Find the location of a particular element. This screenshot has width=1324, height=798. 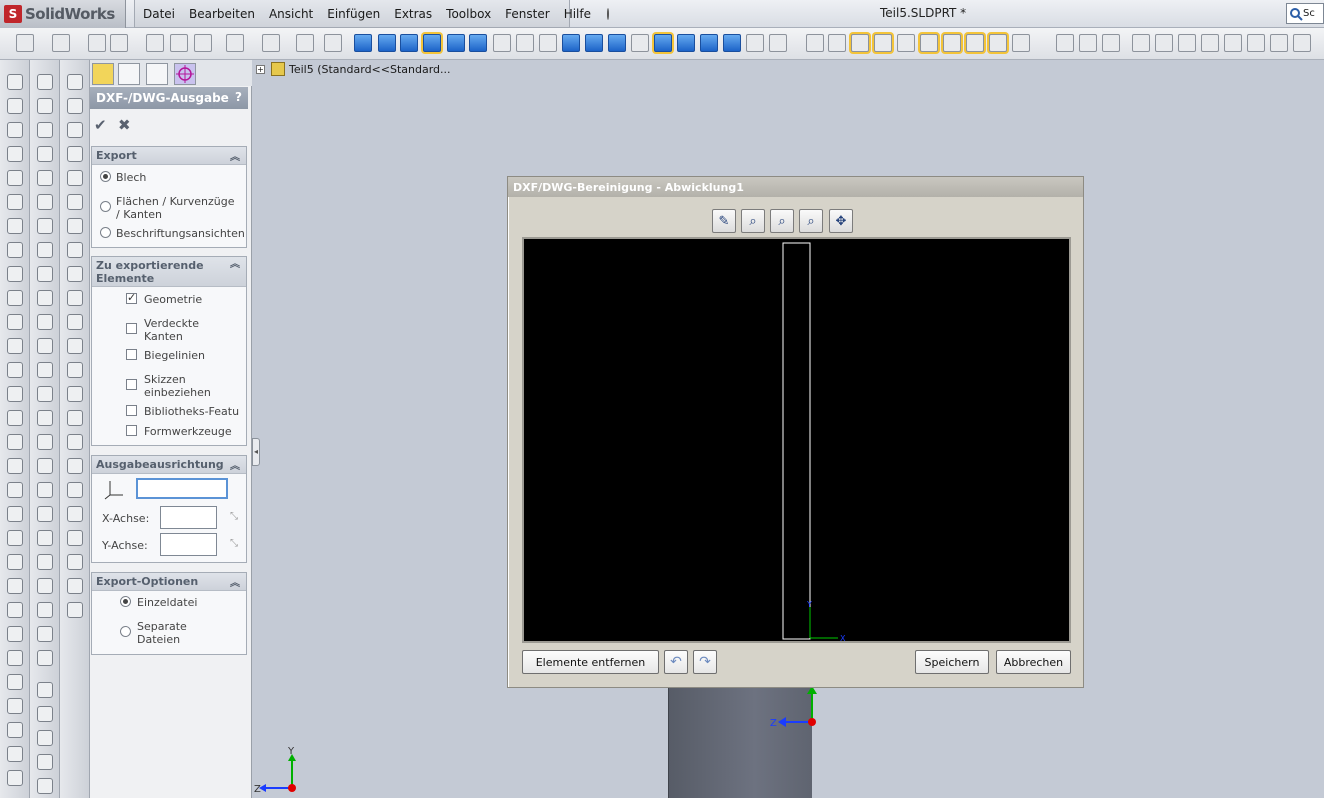

filter-points-icon is located at coordinates (998, 43).